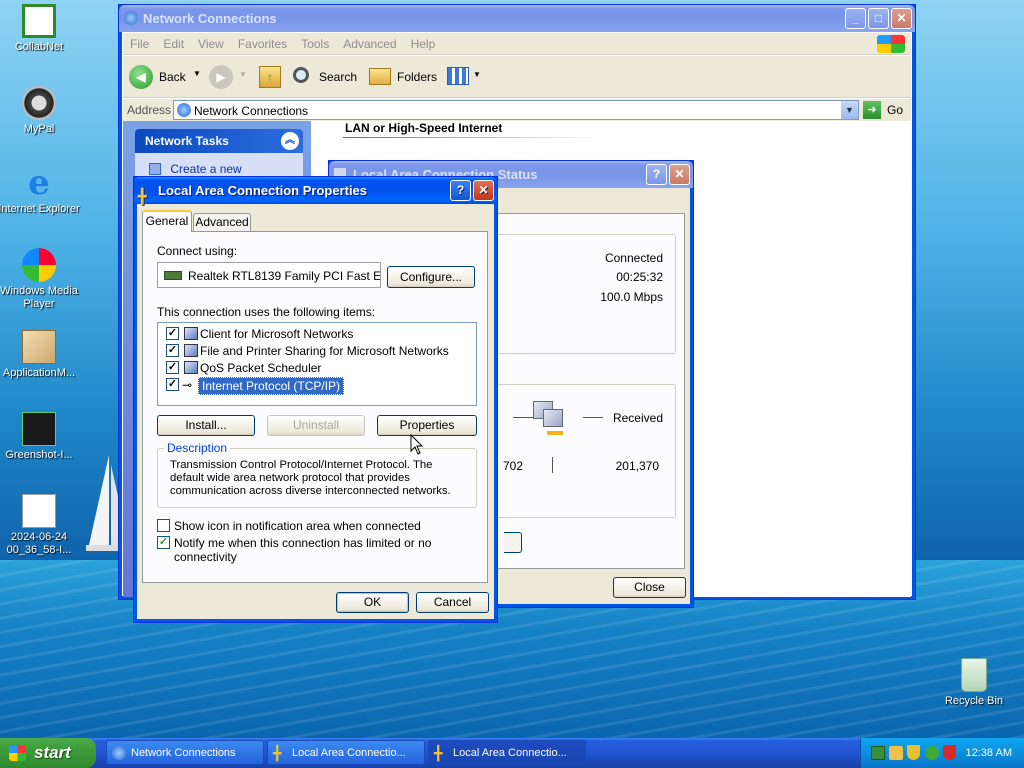 This screenshot has height=768, width=1024. I want to click on back-button: ◀ Back ▼, so click(165, 77).